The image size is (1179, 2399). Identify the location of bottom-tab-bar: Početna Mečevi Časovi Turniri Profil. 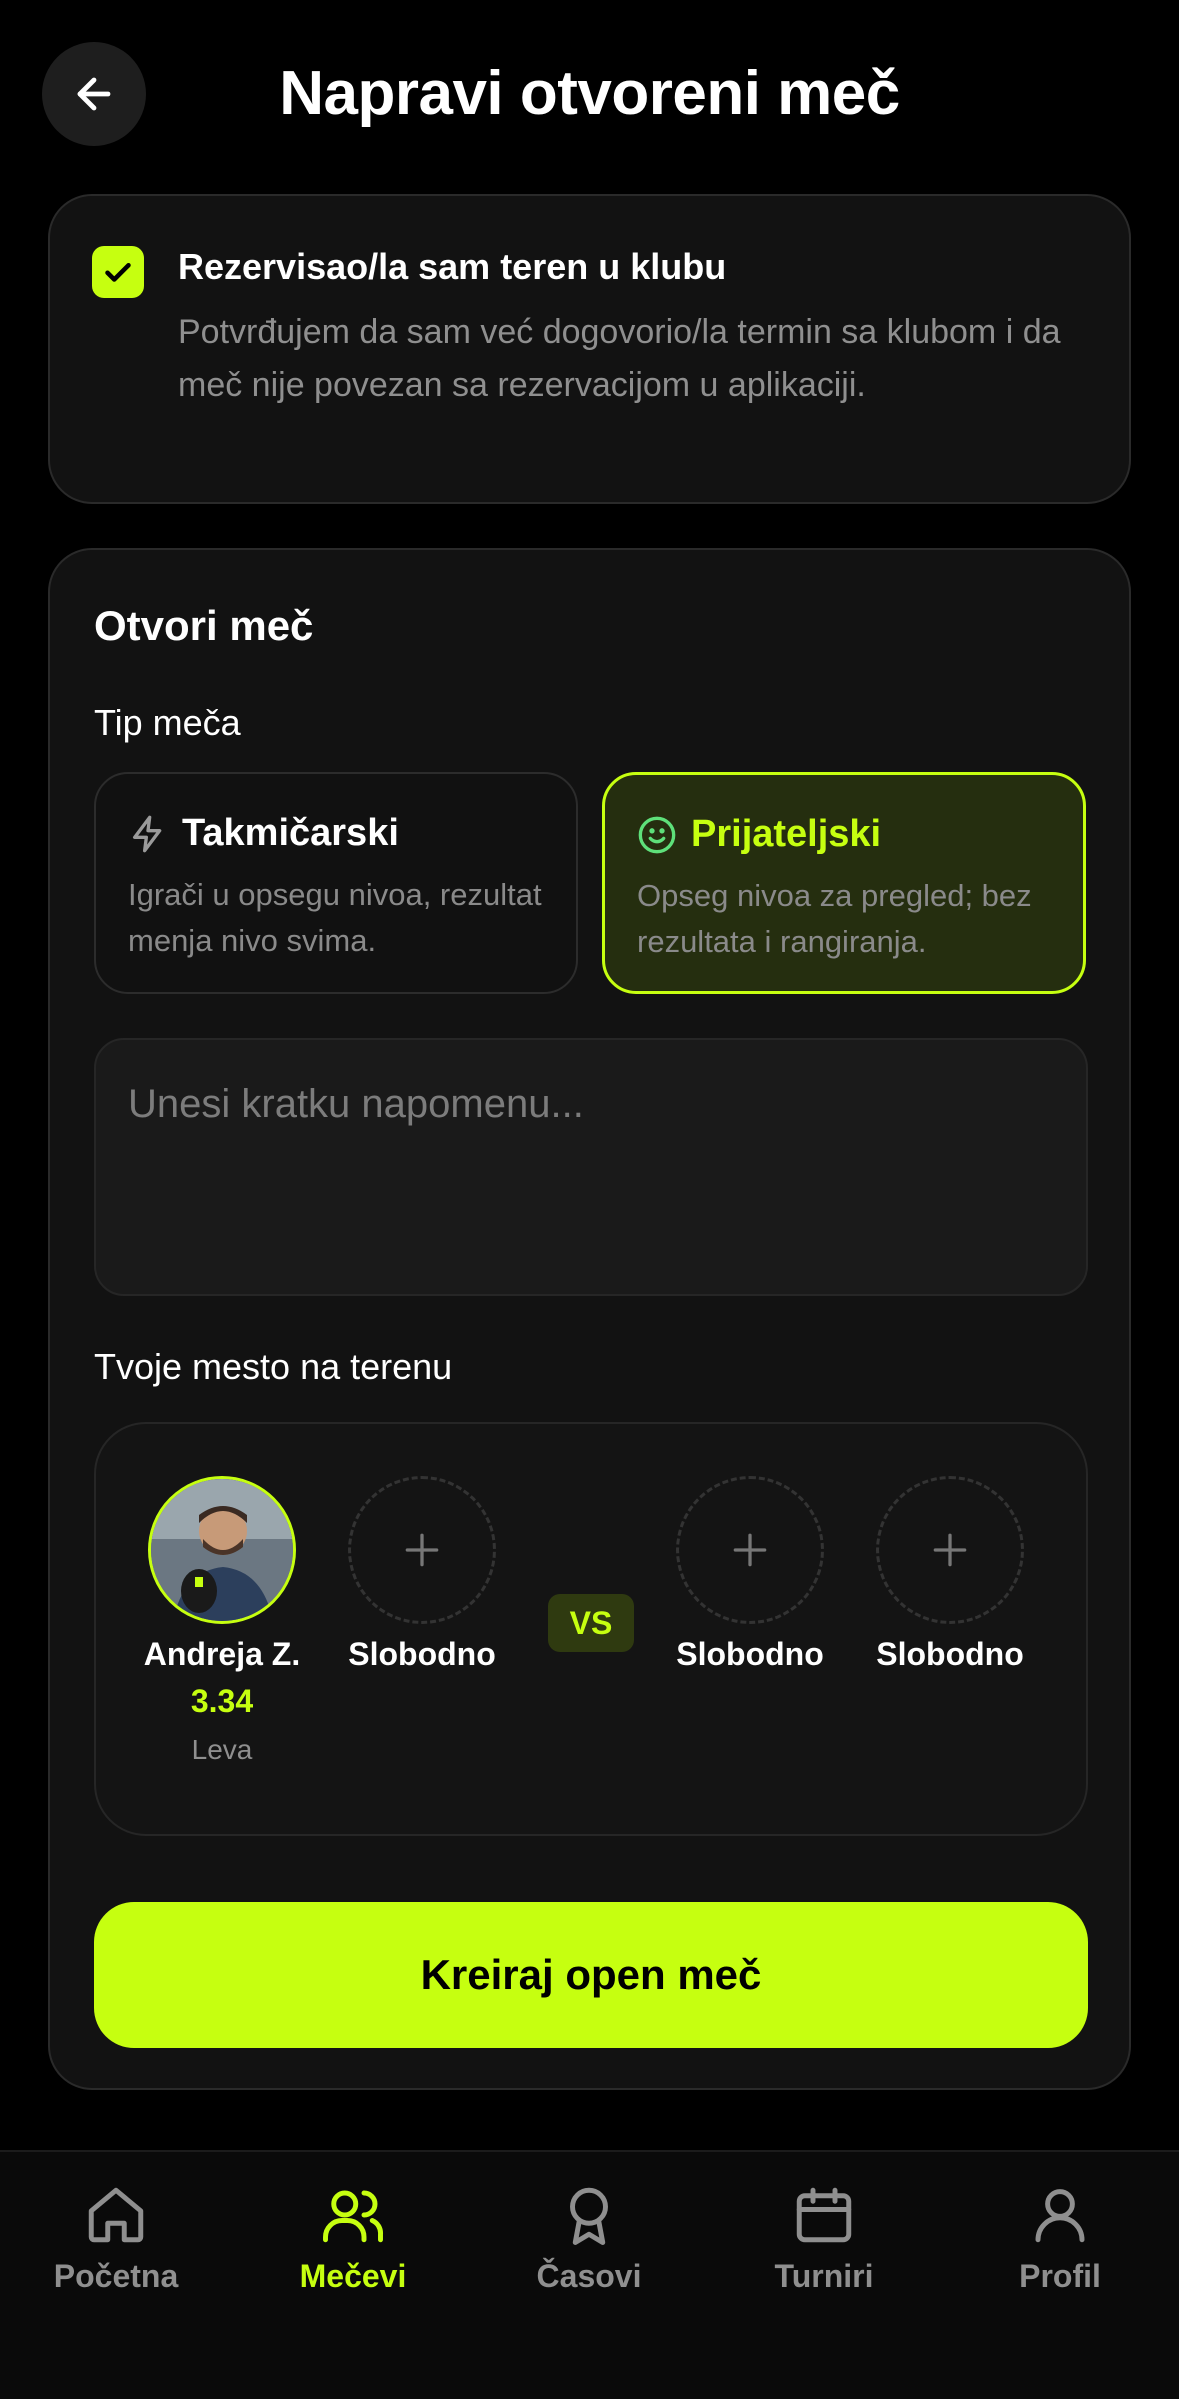
(589, 2274).